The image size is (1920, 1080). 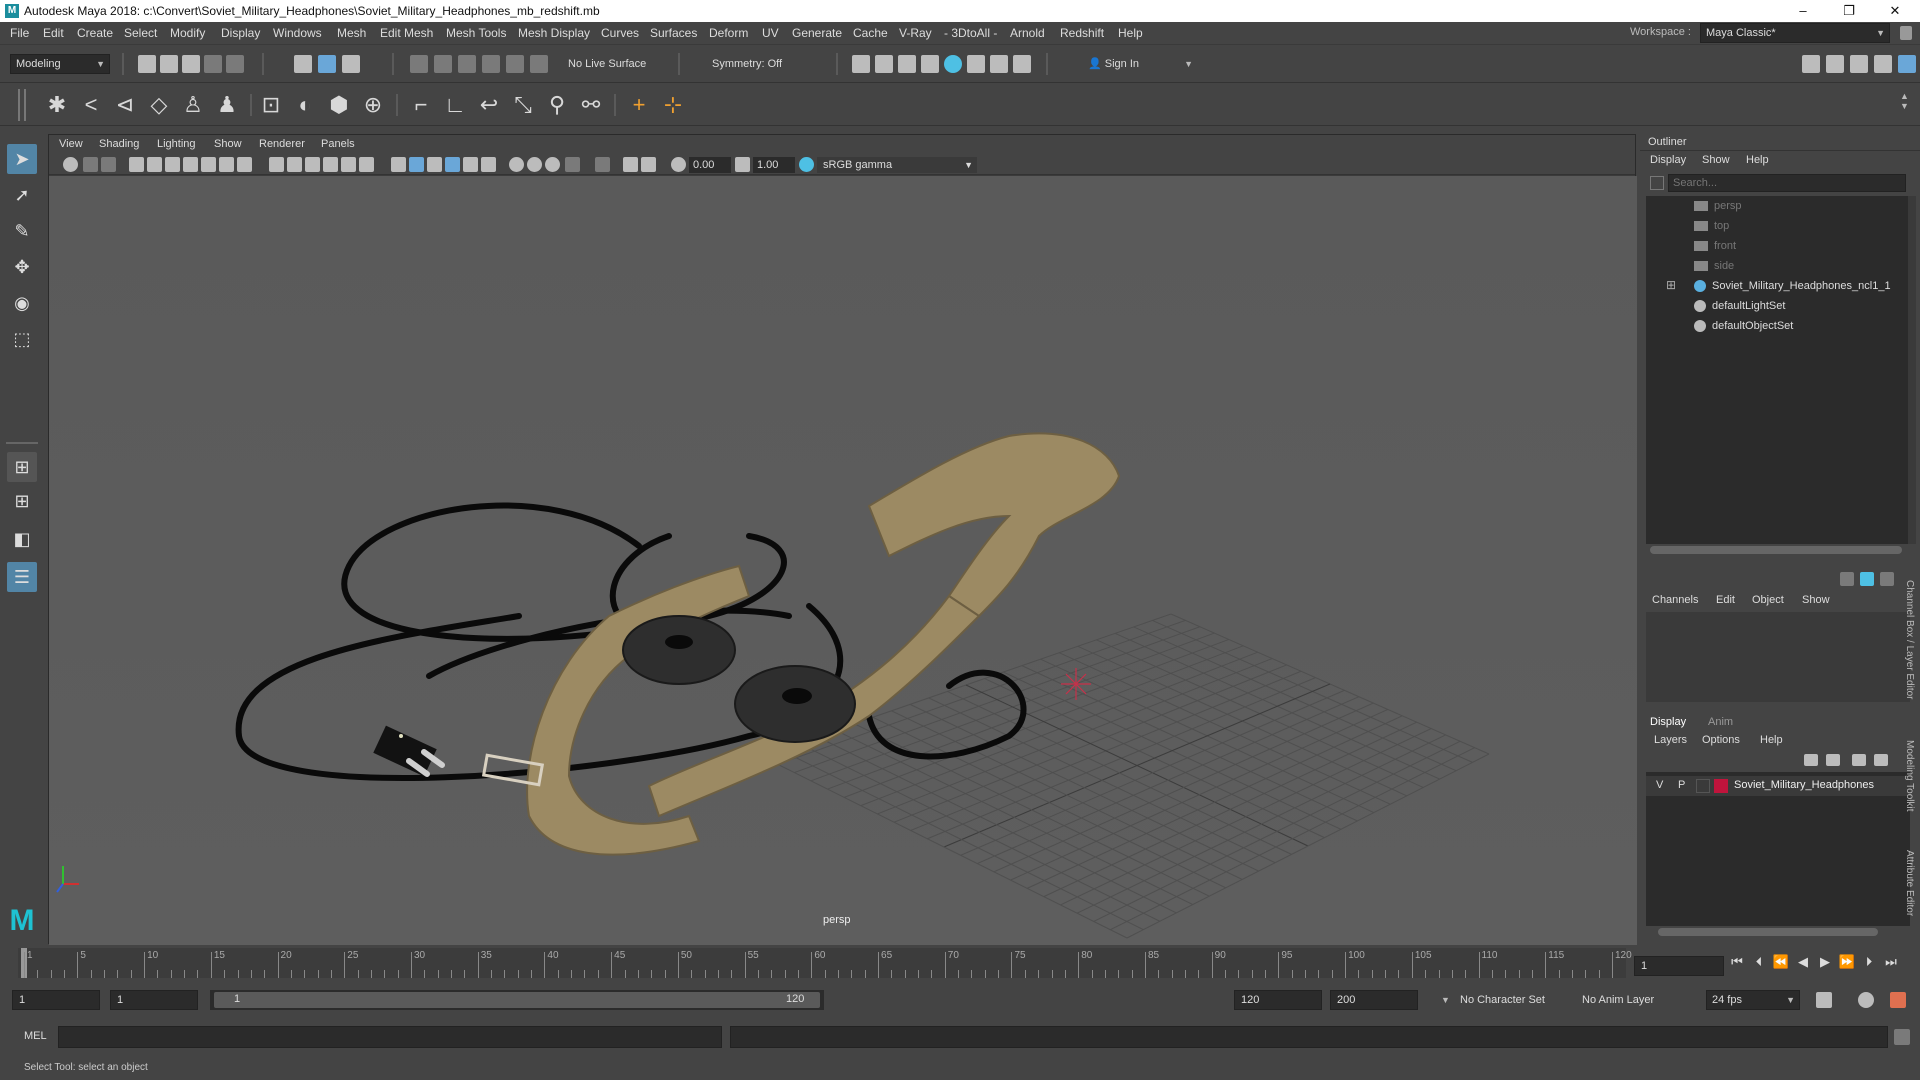 What do you see at coordinates (1374, 1000) in the screenshot?
I see `animation-end-field: 200` at bounding box center [1374, 1000].